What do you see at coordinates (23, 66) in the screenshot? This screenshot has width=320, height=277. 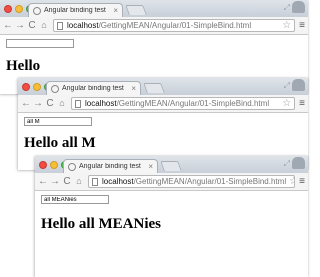 I see `greeting-heading: Hello` at bounding box center [23, 66].